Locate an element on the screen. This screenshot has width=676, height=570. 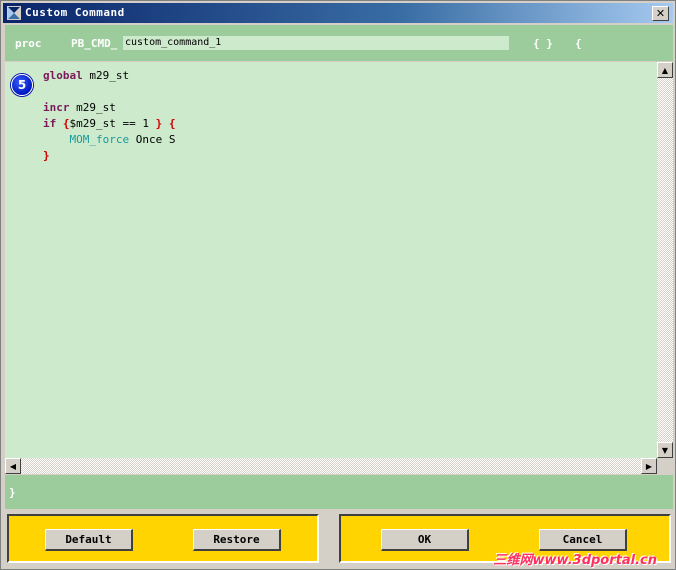
code-keyword: global is located at coordinates (63, 75).